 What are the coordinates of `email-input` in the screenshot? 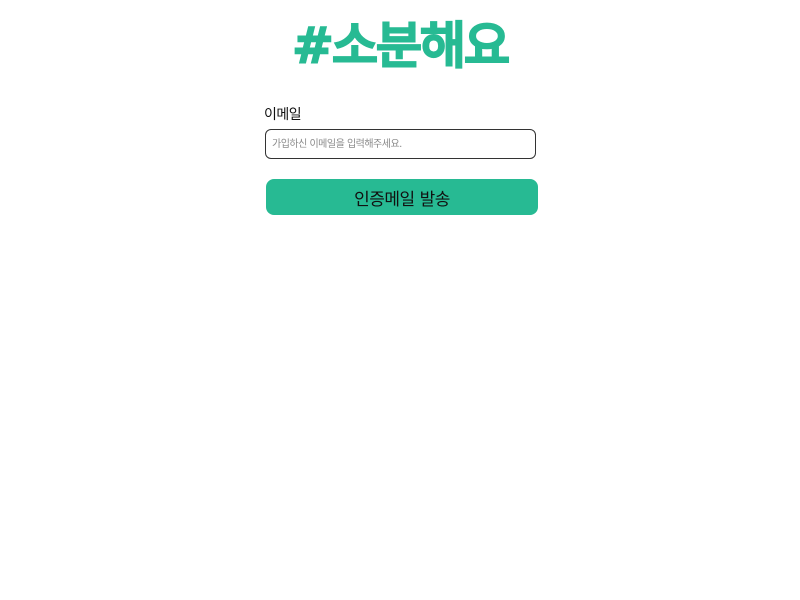 It's located at (400, 144).